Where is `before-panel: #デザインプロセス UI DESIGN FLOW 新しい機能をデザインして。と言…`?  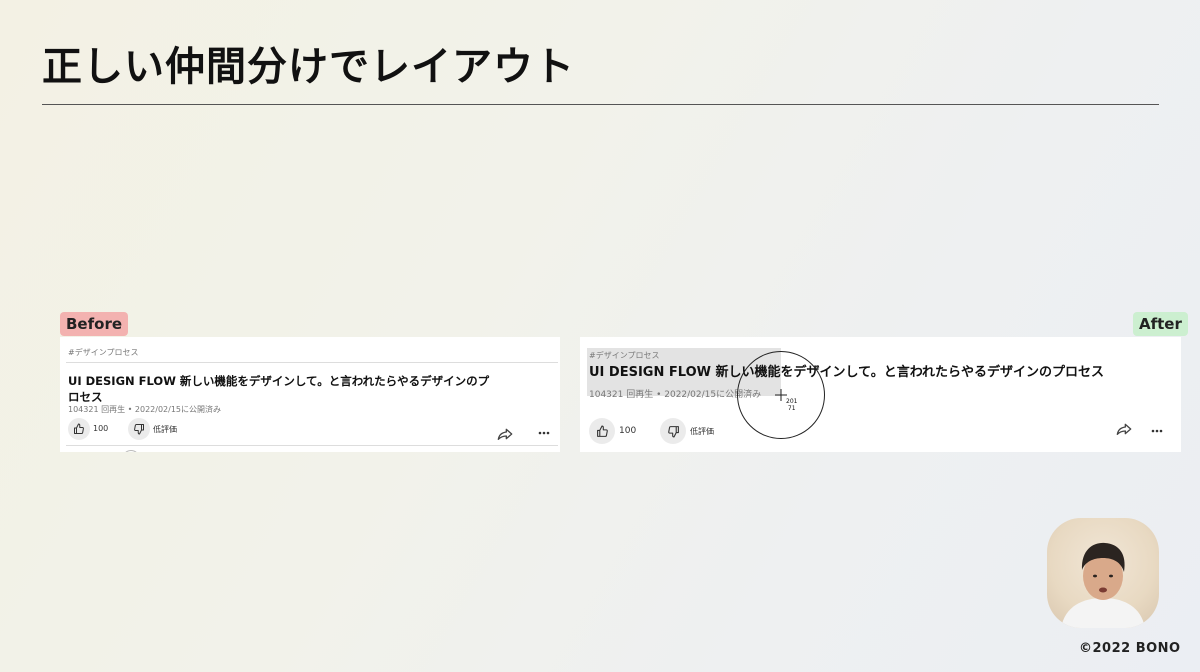 before-panel: #デザインプロセス UI DESIGN FLOW 新しい機能をデザインして。と言… is located at coordinates (310, 394).